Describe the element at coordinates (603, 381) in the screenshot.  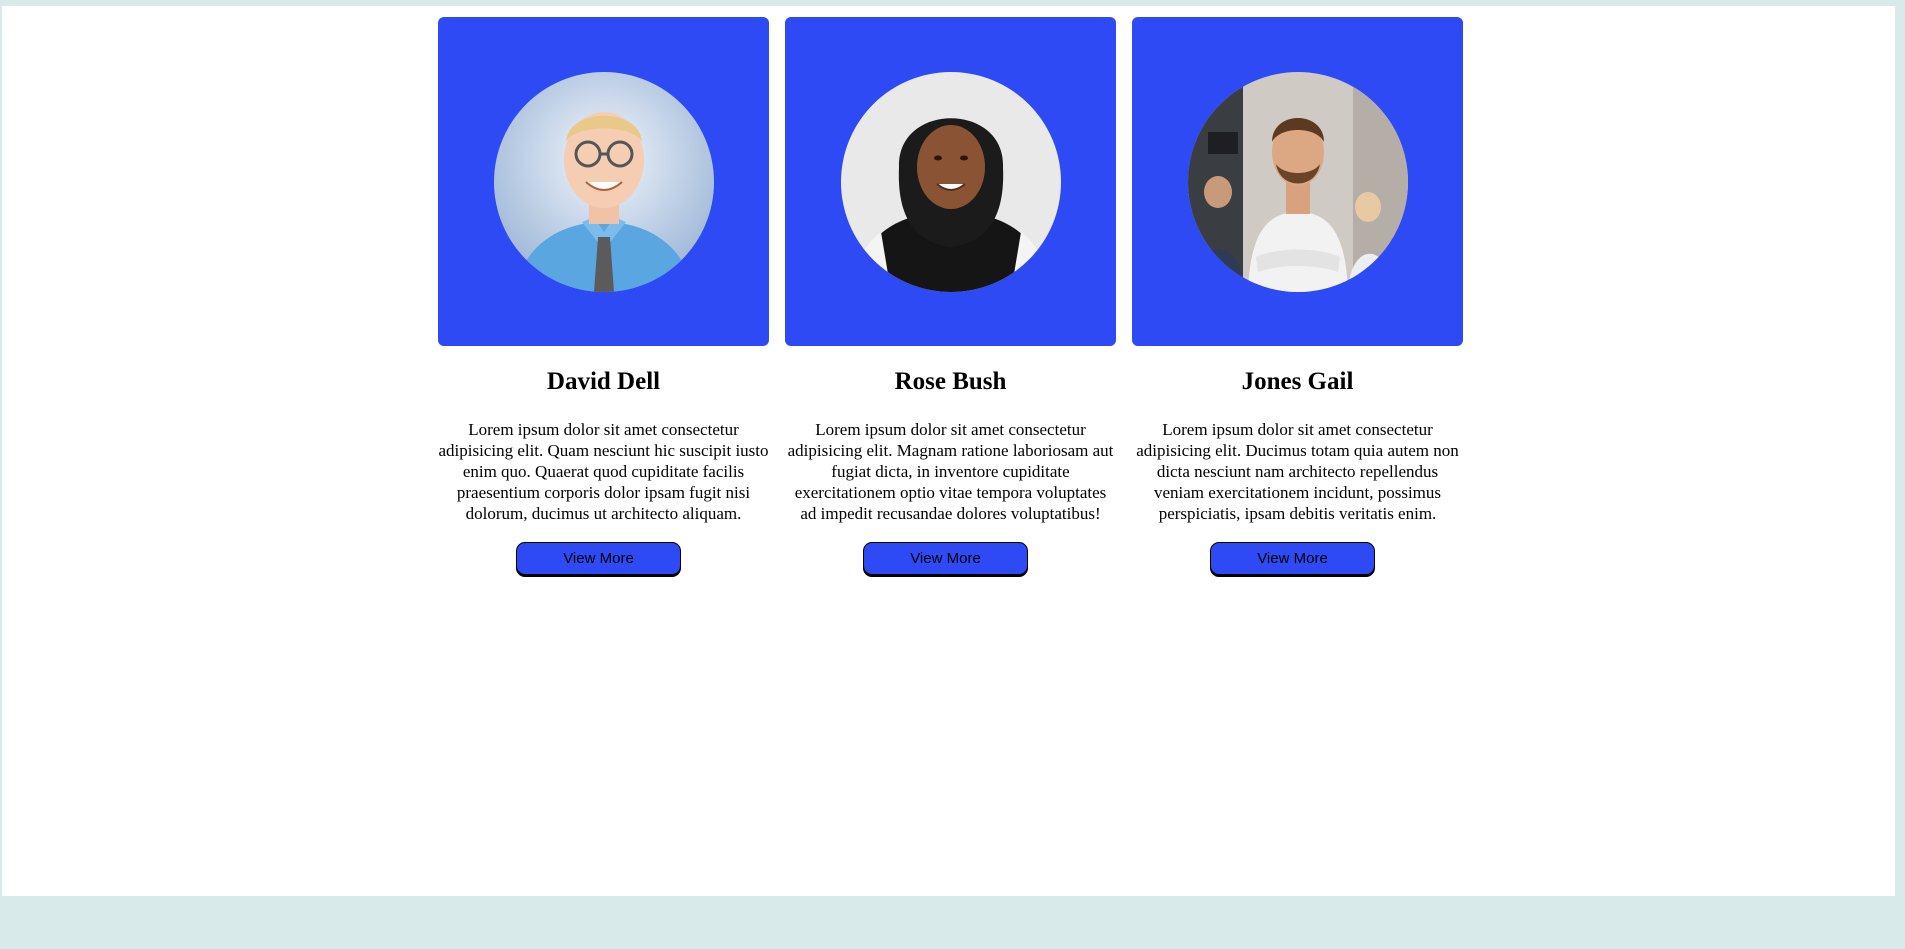
I see `member-name: David Dell` at that location.